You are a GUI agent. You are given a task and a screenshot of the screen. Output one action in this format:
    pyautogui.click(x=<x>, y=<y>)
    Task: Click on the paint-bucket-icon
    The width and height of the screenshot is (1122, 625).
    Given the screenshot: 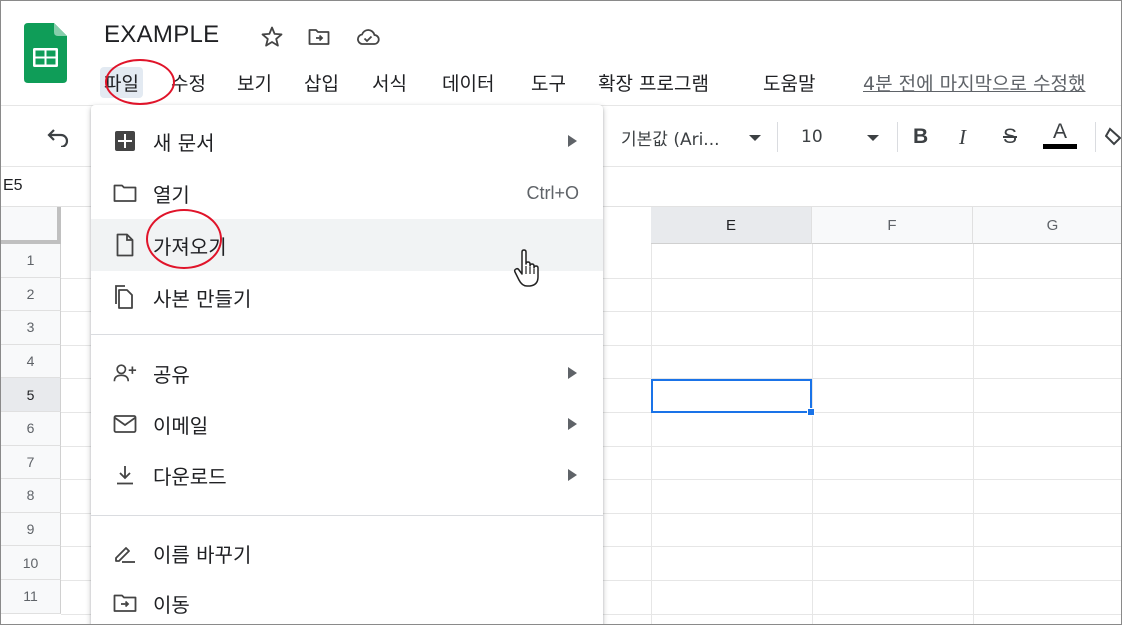 What is the action you would take?
    pyautogui.click(x=1113, y=137)
    